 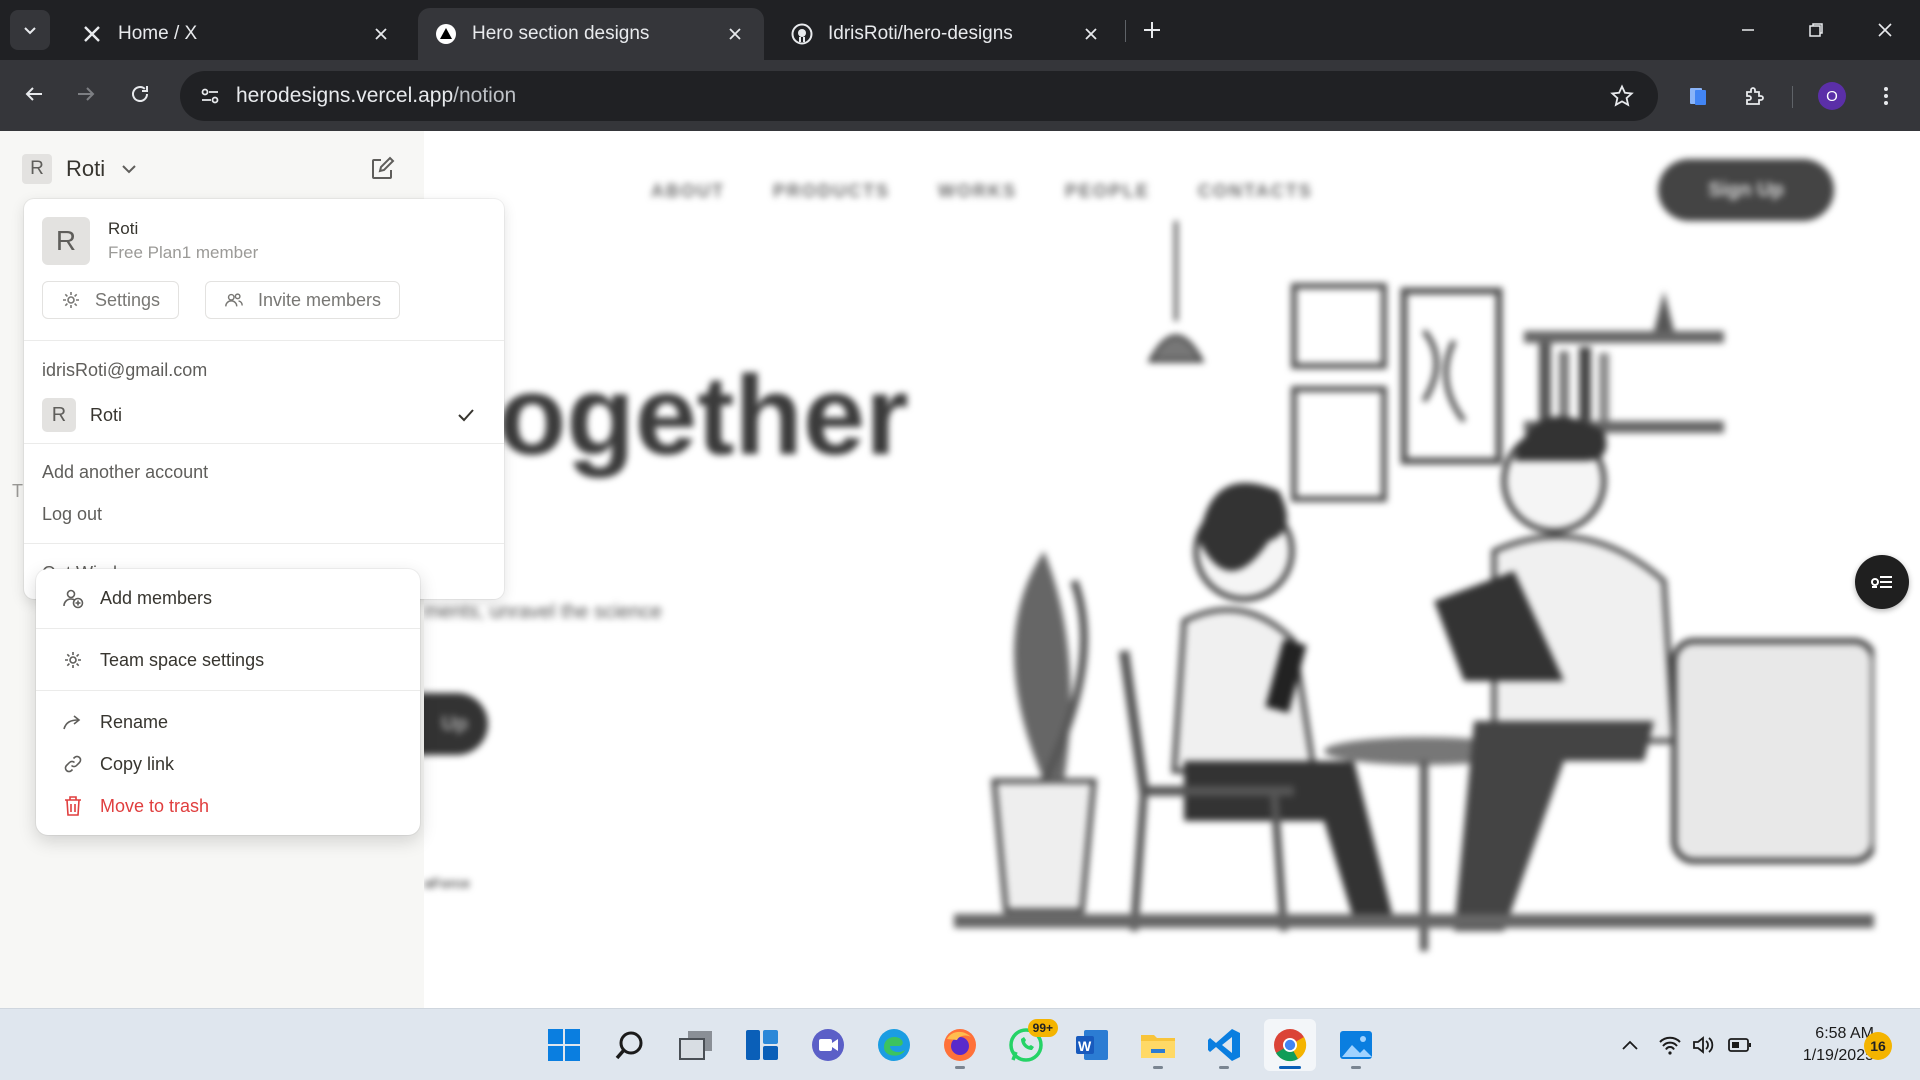 What do you see at coordinates (828, 1045) in the screenshot?
I see `teams-app` at bounding box center [828, 1045].